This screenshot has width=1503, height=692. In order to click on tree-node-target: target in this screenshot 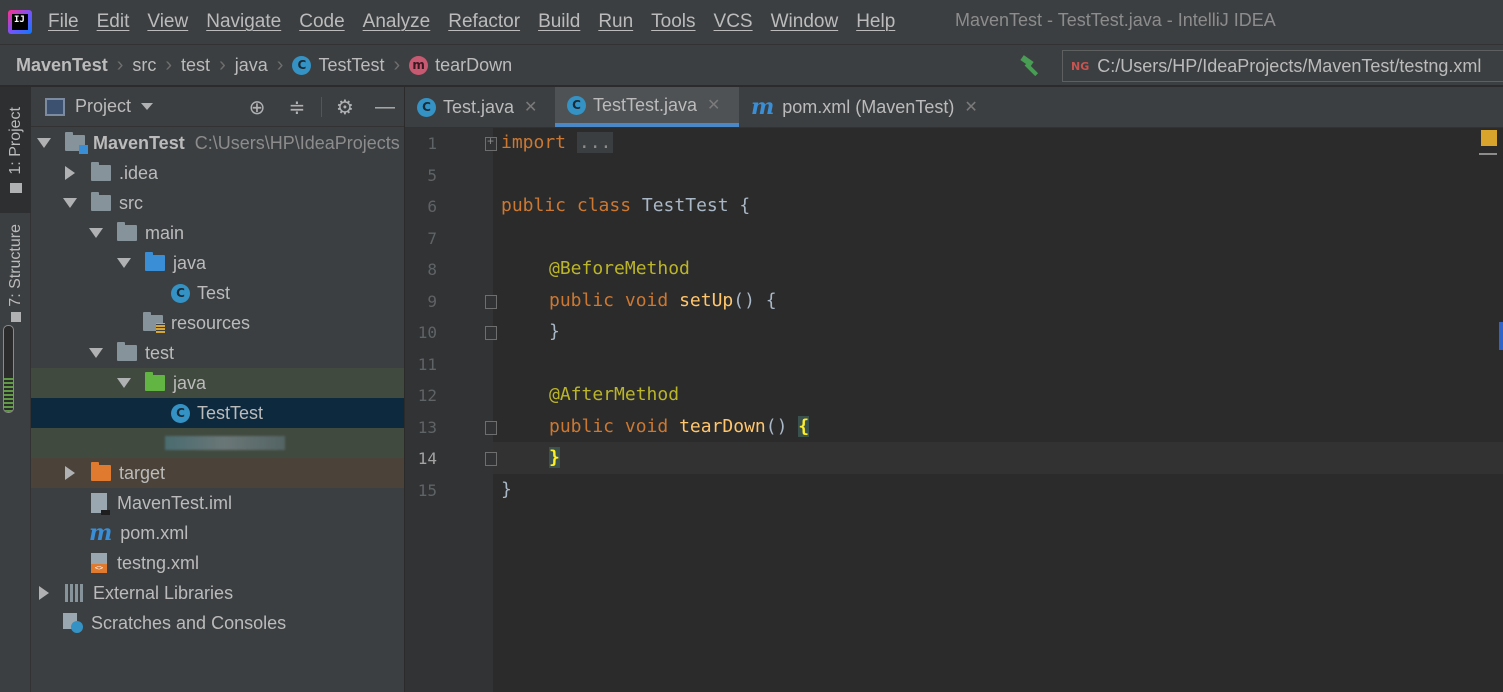, I will do `click(217, 473)`.